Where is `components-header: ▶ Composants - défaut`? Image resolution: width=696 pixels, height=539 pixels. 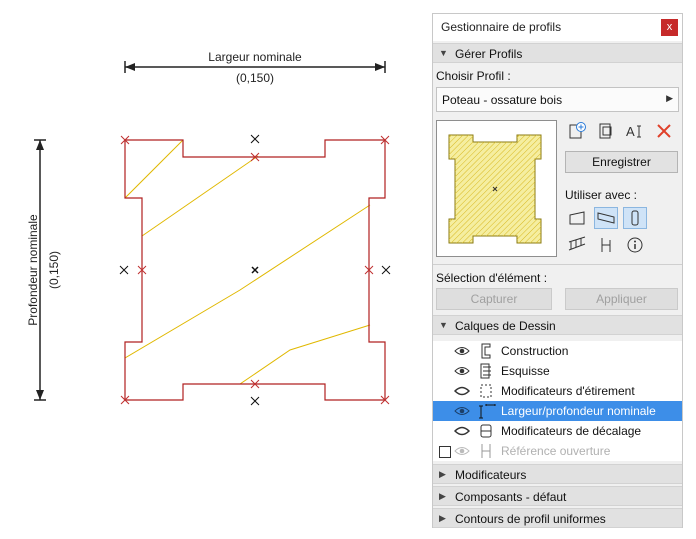
components-header: ▶ Composants - défaut is located at coordinates (557, 496).